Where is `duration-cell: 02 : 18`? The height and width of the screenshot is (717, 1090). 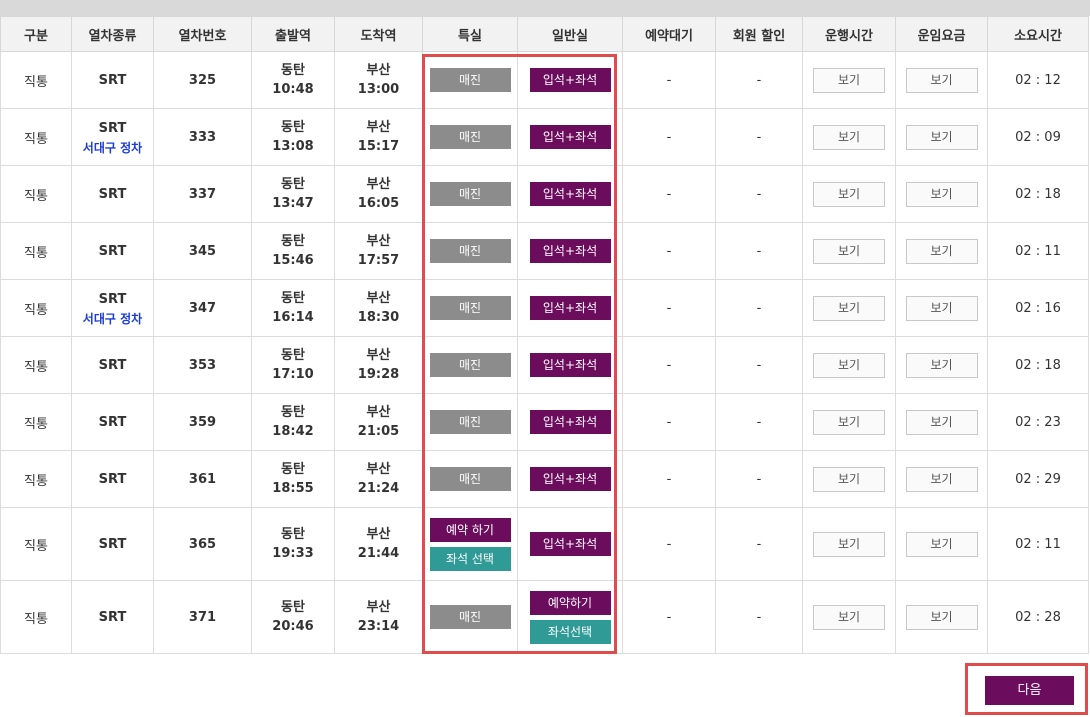 duration-cell: 02 : 18 is located at coordinates (1038, 194).